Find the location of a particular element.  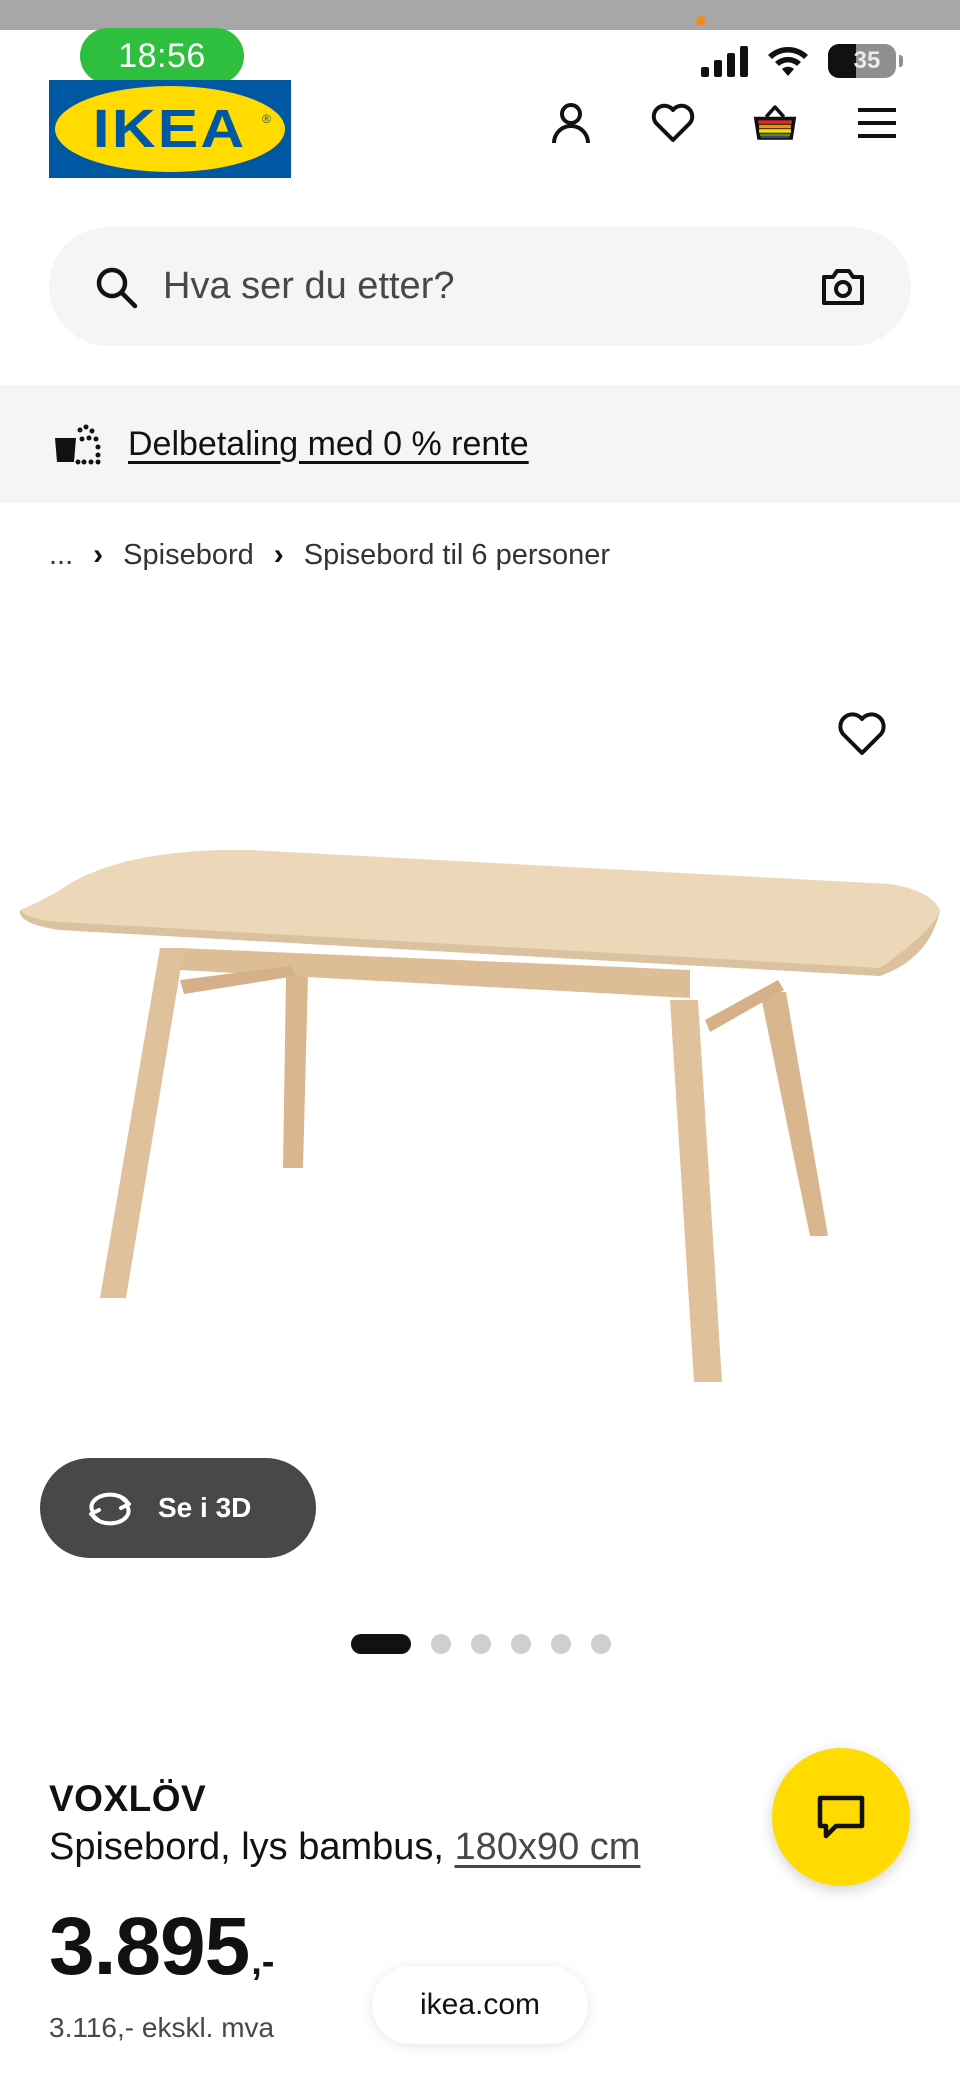

product-size-link: 180x90 cm is located at coordinates (548, 1847).